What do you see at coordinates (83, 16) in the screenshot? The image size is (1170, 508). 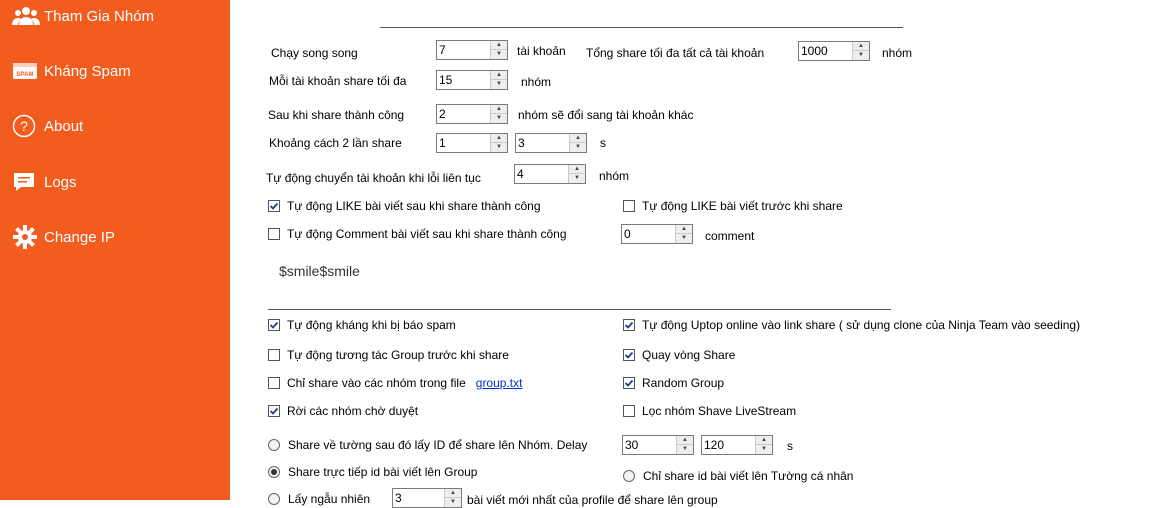 I see `sidebar-item-join-group: Tham Gia Nhóm` at bounding box center [83, 16].